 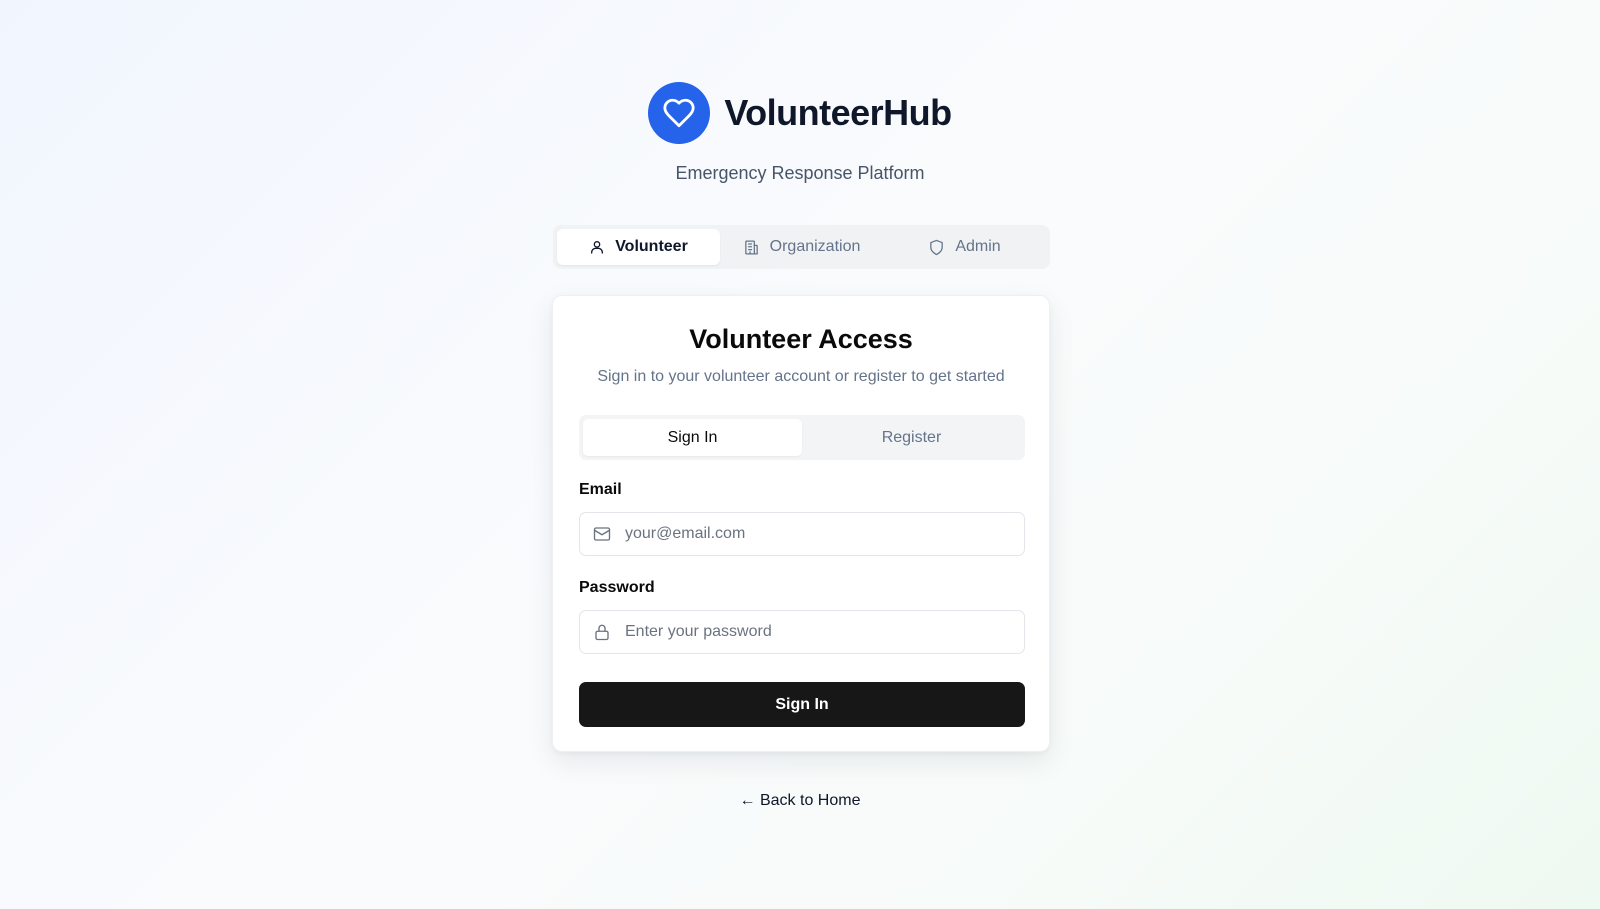 What do you see at coordinates (937, 247) in the screenshot?
I see `shield-icon` at bounding box center [937, 247].